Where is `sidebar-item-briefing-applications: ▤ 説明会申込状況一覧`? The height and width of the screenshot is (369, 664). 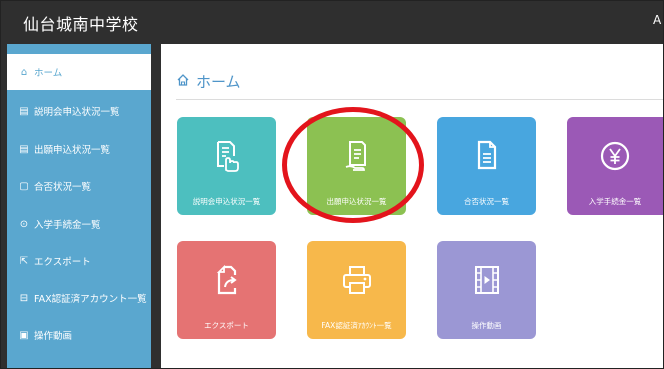 sidebar-item-briefing-applications: ▤ 説明会申込状況一覧 is located at coordinates (79, 111).